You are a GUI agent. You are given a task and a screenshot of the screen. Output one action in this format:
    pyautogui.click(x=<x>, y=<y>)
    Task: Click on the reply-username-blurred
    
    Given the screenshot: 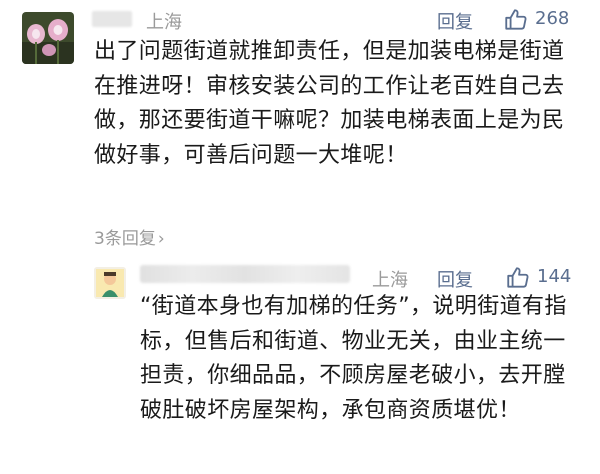 What is the action you would take?
    pyautogui.click(x=245, y=274)
    